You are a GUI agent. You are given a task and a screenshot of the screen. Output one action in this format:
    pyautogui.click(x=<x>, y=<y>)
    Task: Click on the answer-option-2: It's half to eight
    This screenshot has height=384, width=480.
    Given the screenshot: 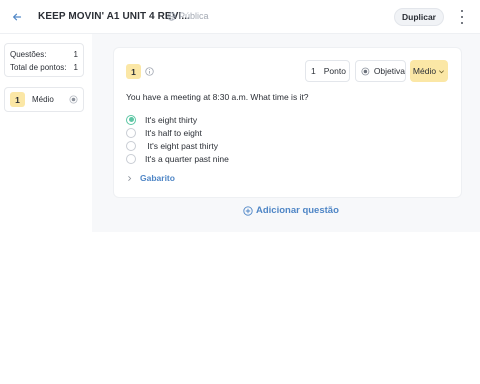 What is the action you would take?
    pyautogui.click(x=177, y=132)
    